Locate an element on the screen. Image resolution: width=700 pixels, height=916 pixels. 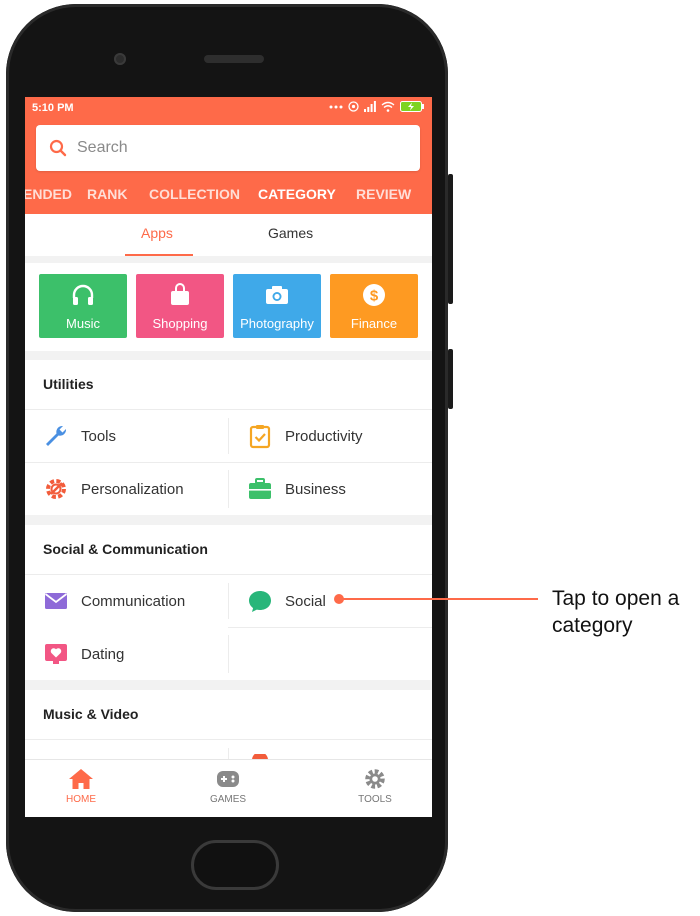
chat-bubble-icon is located at coordinates (260, 601).